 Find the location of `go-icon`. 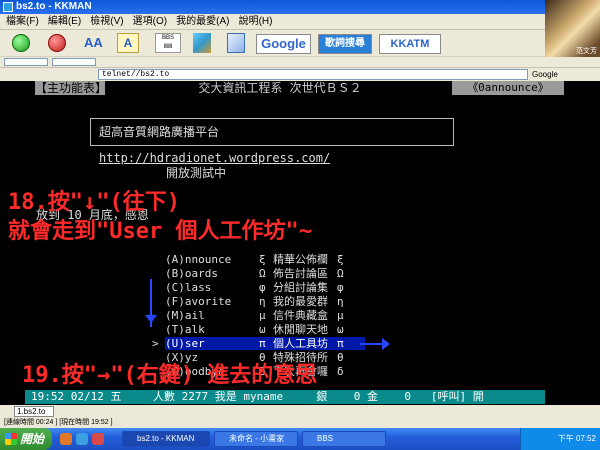

go-icon is located at coordinates (21, 43).